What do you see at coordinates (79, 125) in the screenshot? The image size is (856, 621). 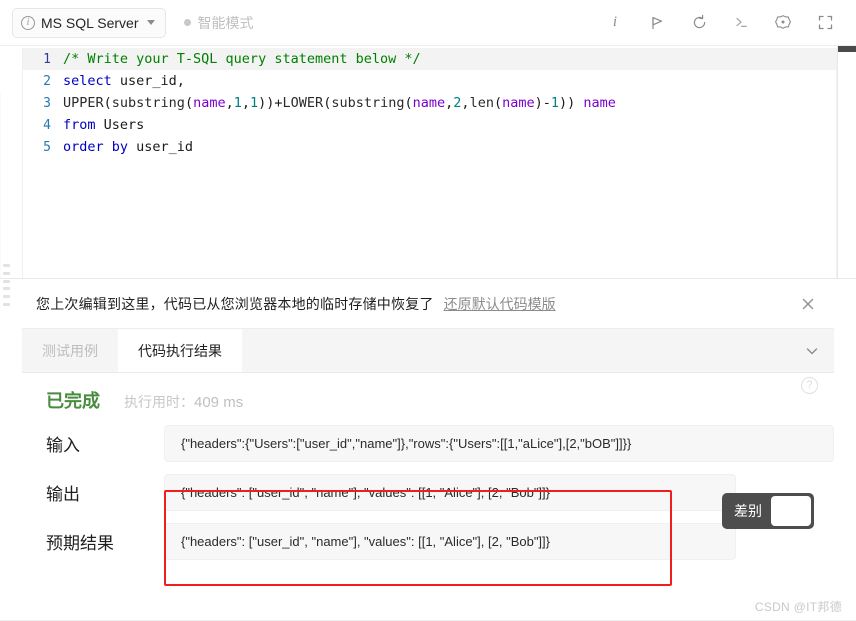 I see `code-token: from` at bounding box center [79, 125].